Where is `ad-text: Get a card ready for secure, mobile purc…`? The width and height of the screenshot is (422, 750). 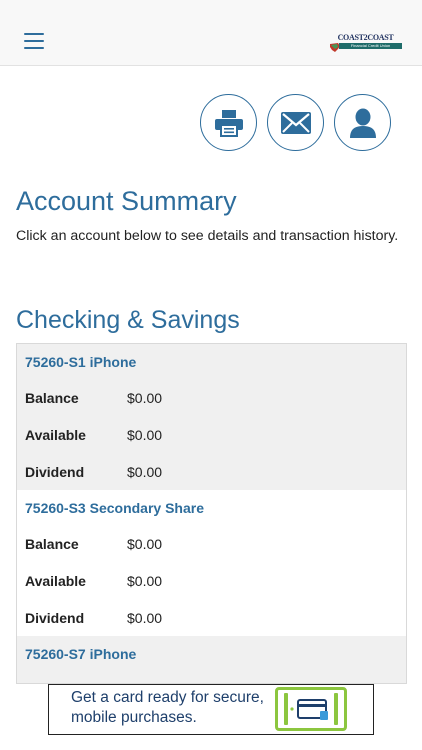
ad-text: Get a card ready for secure, mobile purc… is located at coordinates (167, 707).